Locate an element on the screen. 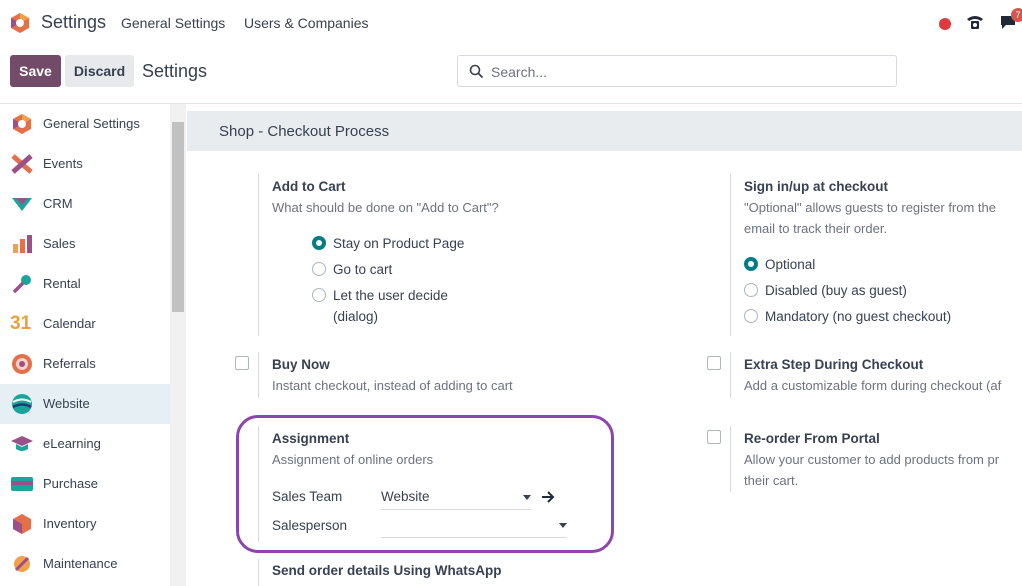 The width and height of the screenshot is (1022, 586). radio-label: Mandatory (no guest checkout) is located at coordinates (858, 316).